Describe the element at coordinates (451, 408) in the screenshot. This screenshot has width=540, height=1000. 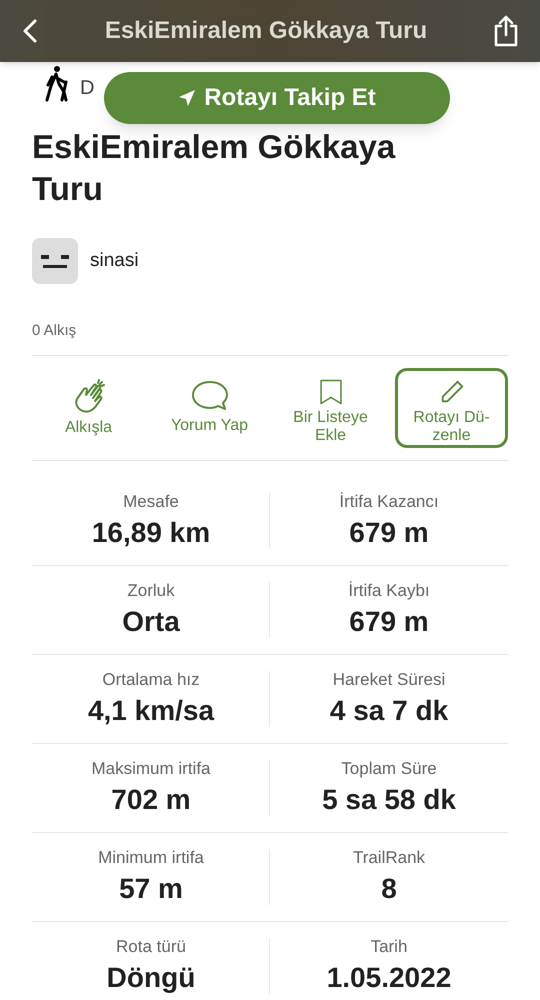
I see `action-button: Rotayı Dü-zenle` at that location.